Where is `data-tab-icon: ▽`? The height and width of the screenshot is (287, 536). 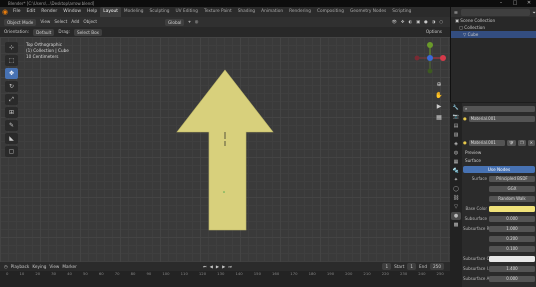
data-tab-icon: ▽ is located at coordinates (456, 207).